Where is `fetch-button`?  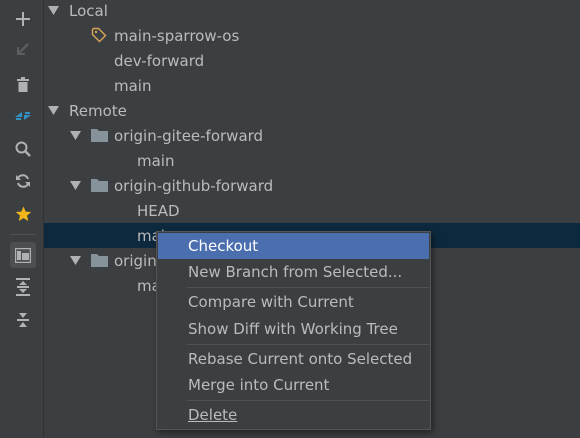
fetch-button is located at coordinates (23, 116).